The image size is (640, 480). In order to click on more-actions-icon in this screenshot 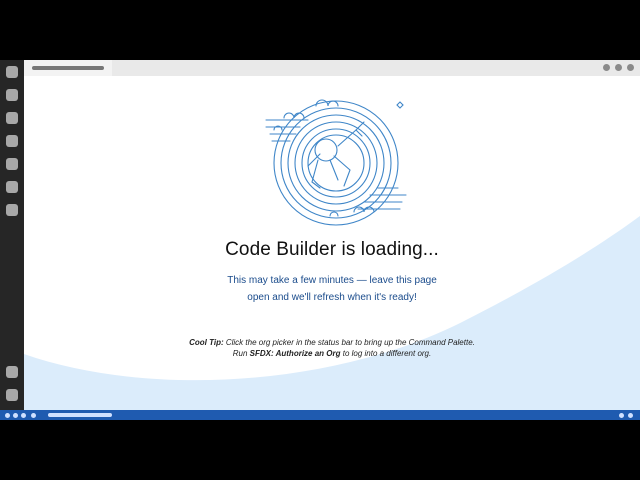, I will do `click(630, 67)`.